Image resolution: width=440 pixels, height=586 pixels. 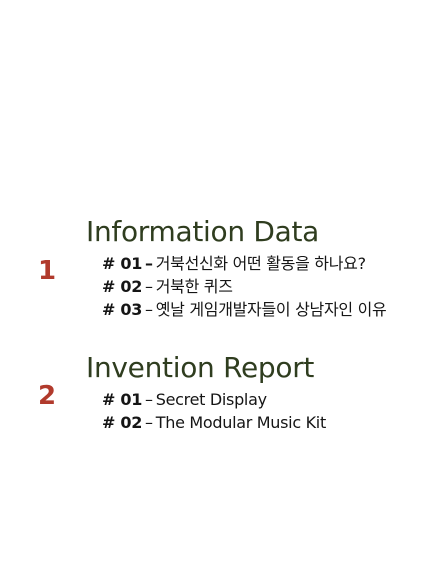 I want to click on list-item: # 01– Secret Display, so click(x=214, y=399).